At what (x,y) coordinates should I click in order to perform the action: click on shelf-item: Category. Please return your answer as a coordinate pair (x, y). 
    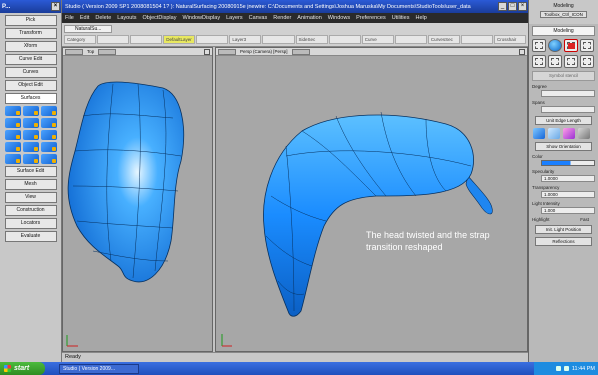
    Looking at the image, I should click on (80, 39).